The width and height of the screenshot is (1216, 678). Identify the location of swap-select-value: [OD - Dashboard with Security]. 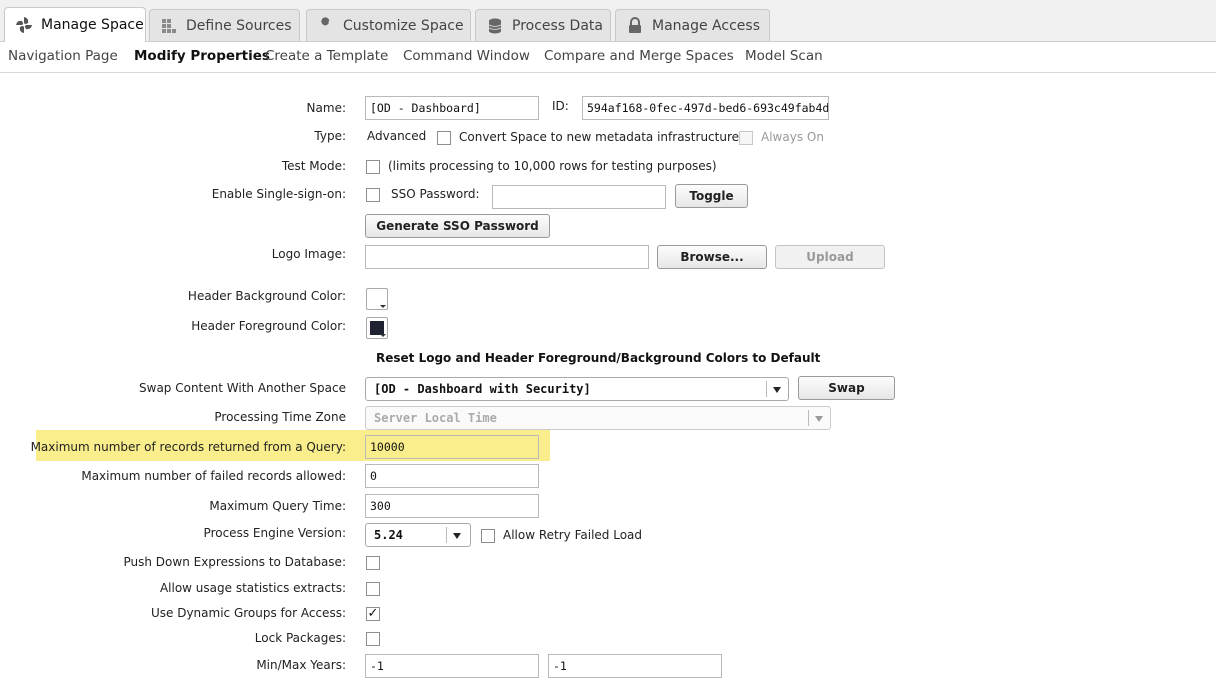
(482, 389).